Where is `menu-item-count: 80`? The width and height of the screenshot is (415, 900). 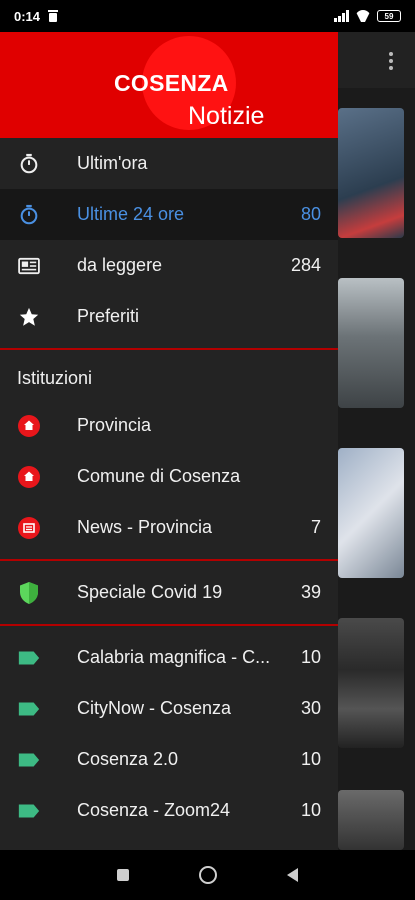
menu-item-count: 80 is located at coordinates (310, 214).